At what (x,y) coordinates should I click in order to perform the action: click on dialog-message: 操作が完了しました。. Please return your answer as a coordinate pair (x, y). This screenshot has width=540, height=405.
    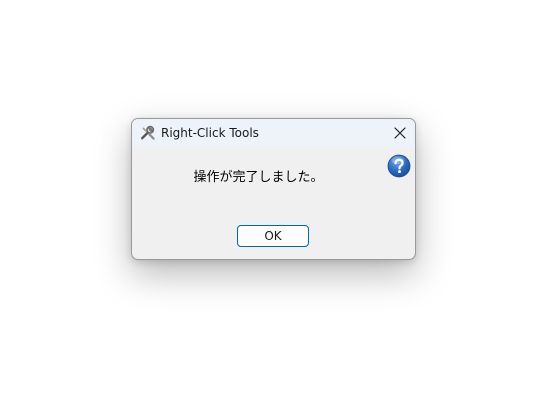
    Looking at the image, I should click on (258, 177).